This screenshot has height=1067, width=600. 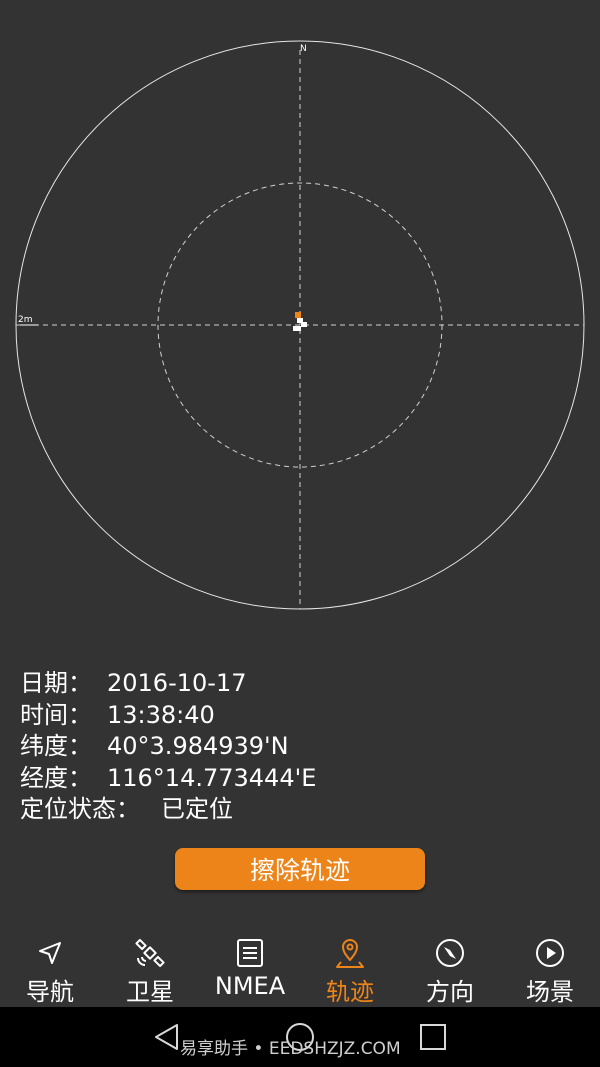 I want to click on system-nav-bar: 易享助手 • EEDSHZJZ.COM, so click(x=300, y=1037).